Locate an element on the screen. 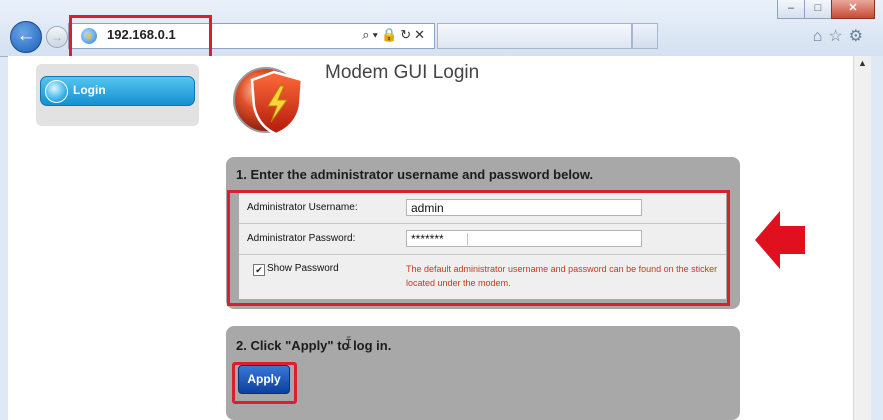 The image size is (883, 420). sidebar-item-label: Login is located at coordinates (89, 90).